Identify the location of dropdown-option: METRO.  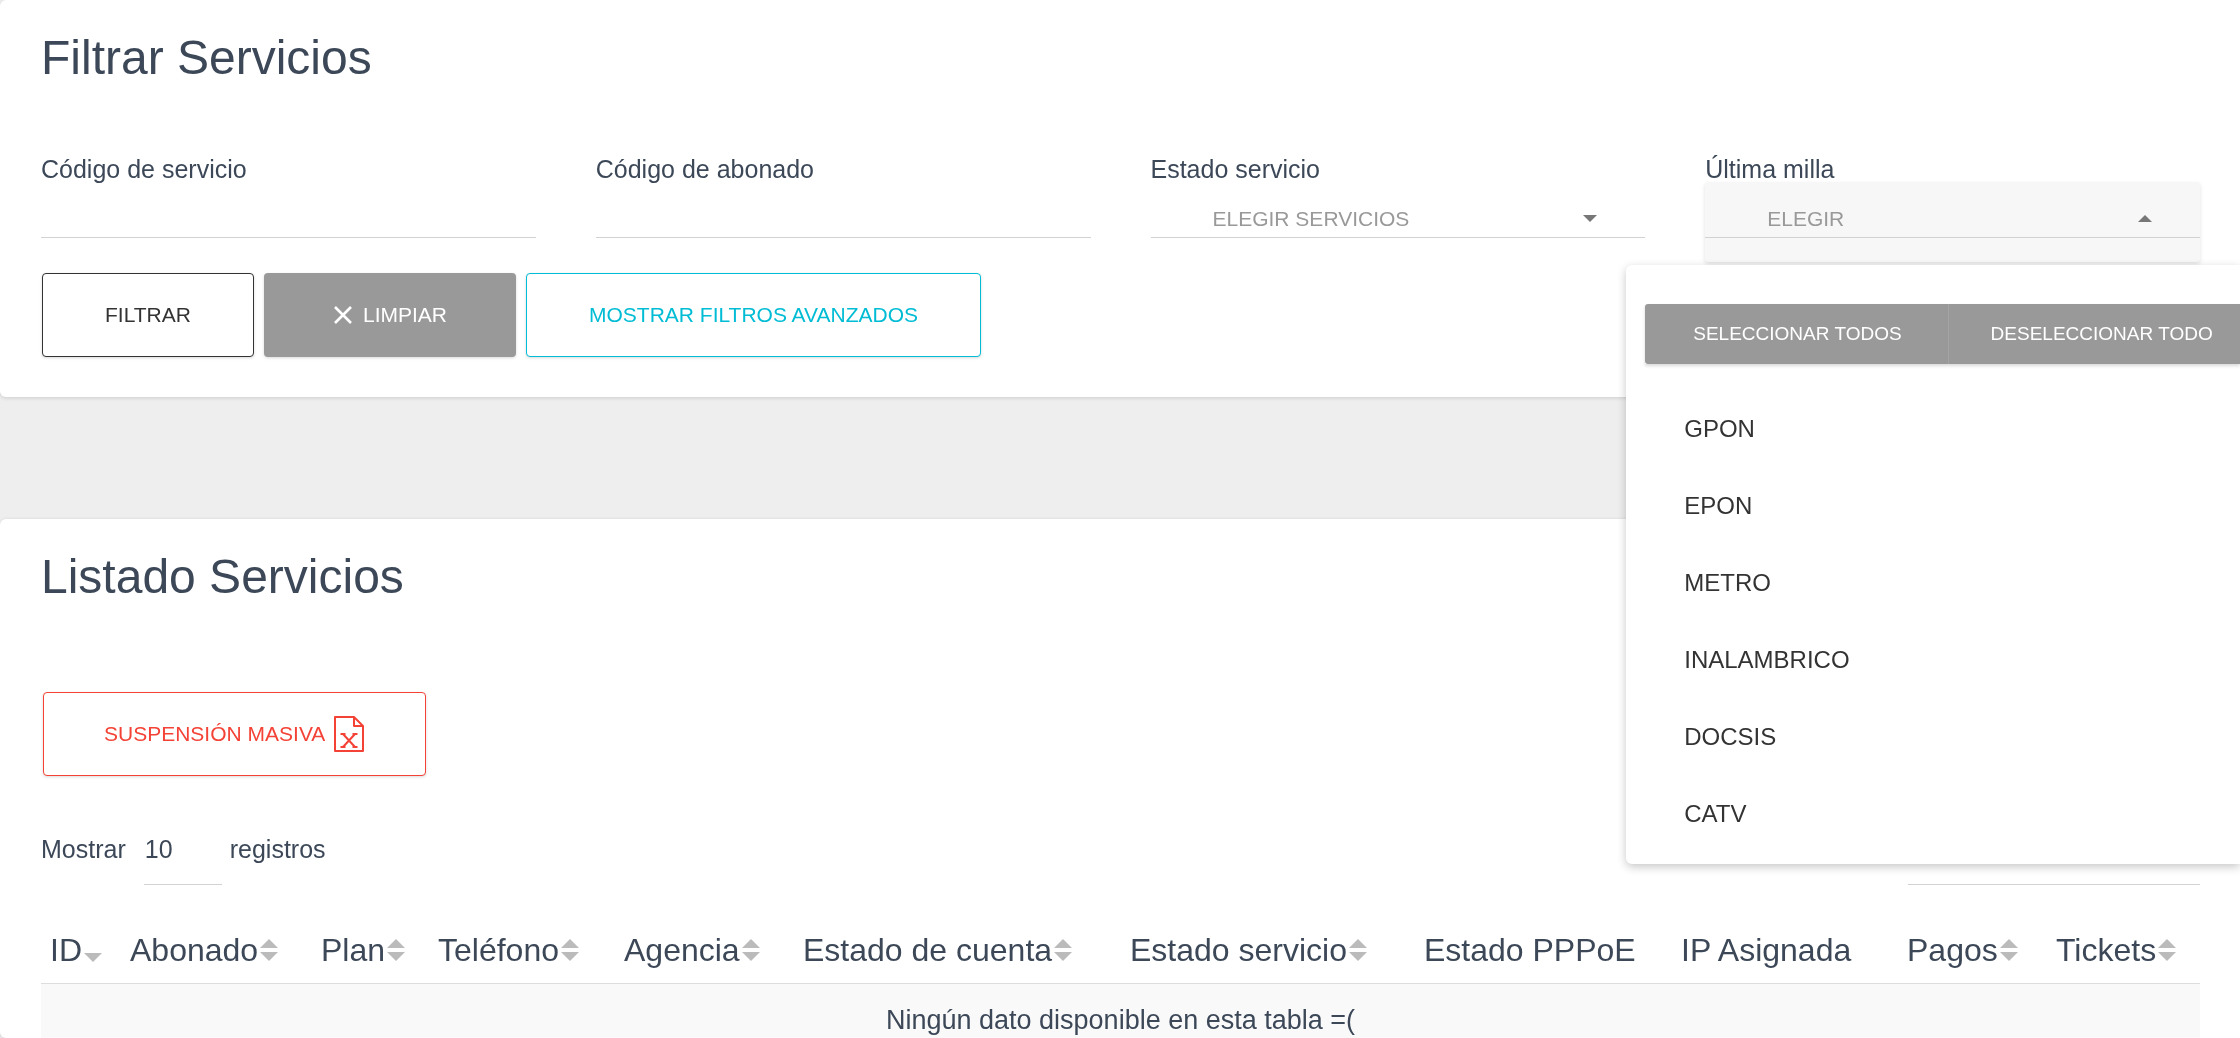
(1933, 582).